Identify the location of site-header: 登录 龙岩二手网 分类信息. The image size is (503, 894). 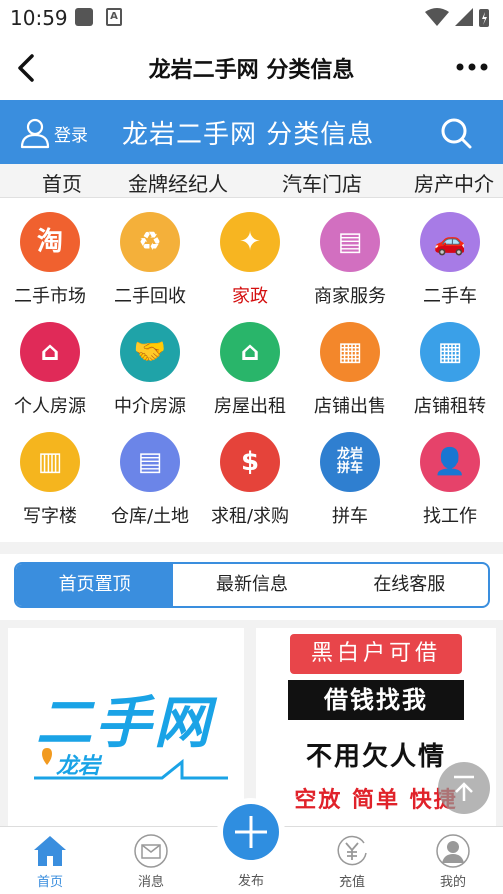
(251, 132).